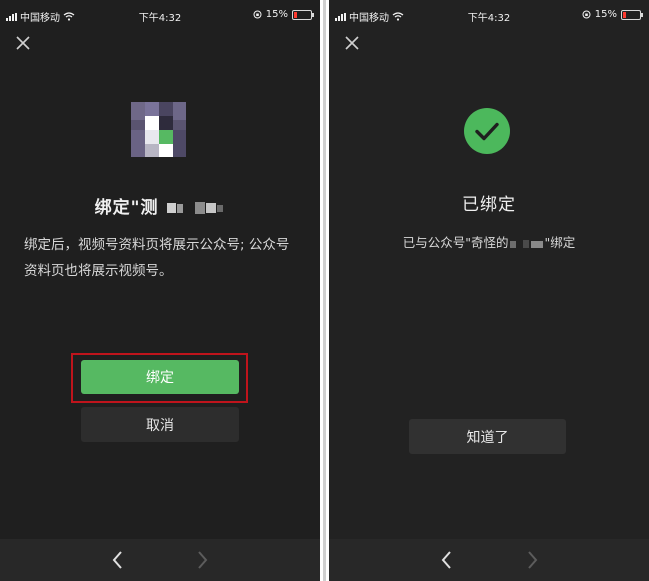 This screenshot has height=581, width=649. Describe the element at coordinates (160, 424) in the screenshot. I see `cancel-button: 取消` at that location.